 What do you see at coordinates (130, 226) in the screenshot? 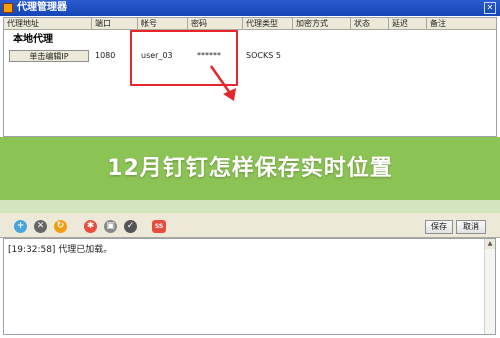
I see `check-icon: ✓` at bounding box center [130, 226].